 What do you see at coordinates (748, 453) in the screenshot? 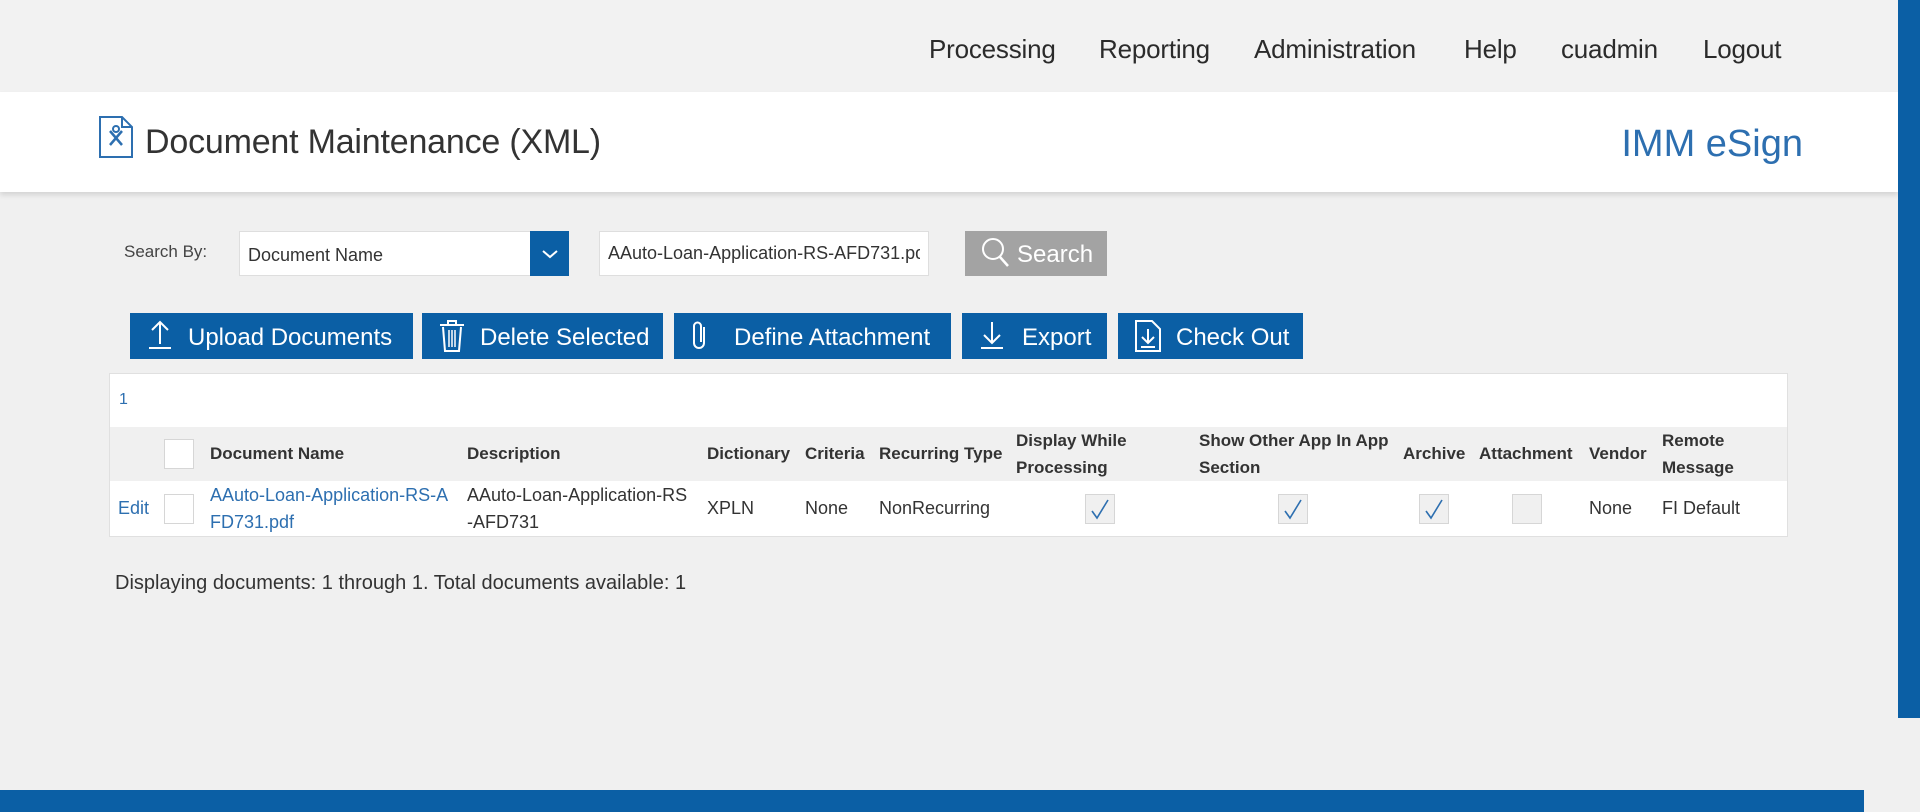
I see `col-dictionary: Dictionary` at bounding box center [748, 453].